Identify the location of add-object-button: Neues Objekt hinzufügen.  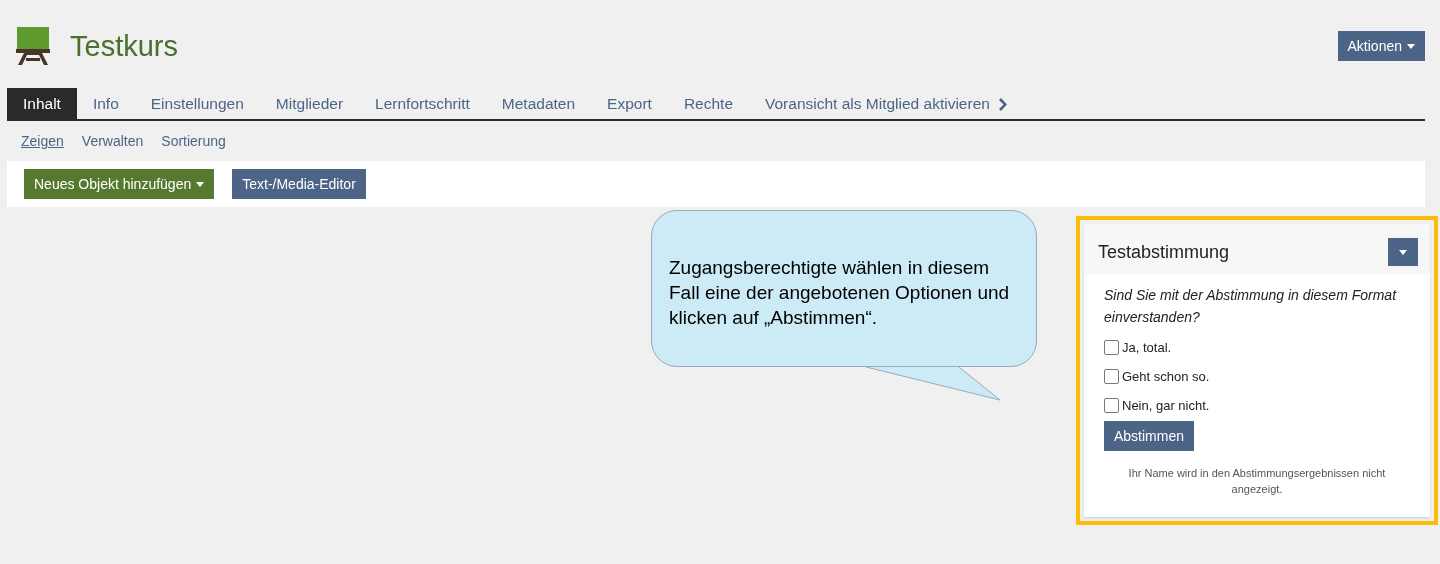
(119, 184).